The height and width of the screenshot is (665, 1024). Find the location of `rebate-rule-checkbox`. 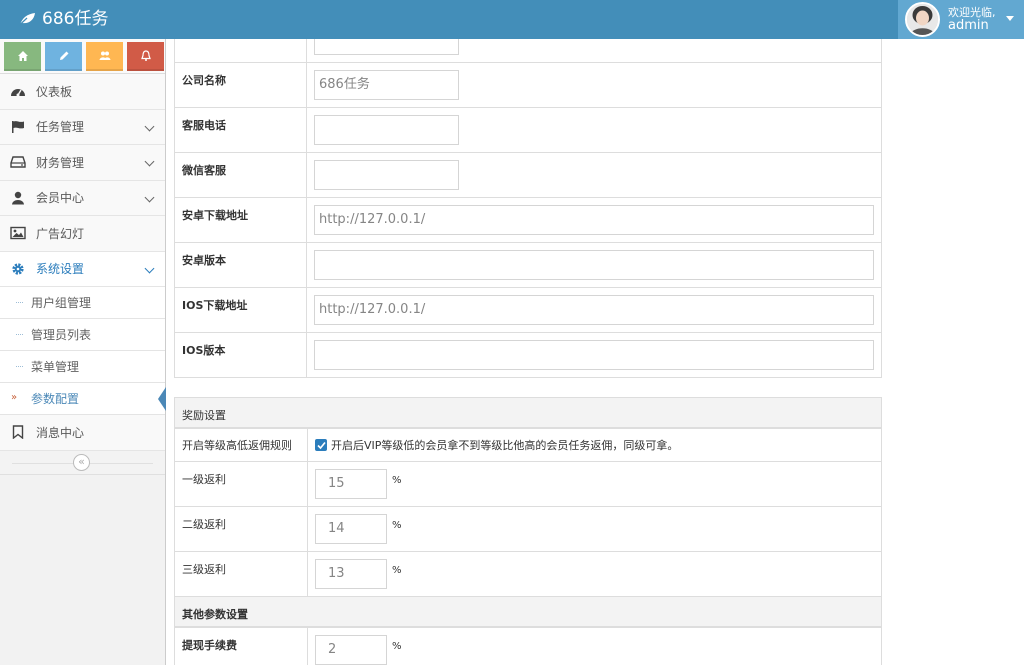

rebate-rule-checkbox is located at coordinates (321, 445).